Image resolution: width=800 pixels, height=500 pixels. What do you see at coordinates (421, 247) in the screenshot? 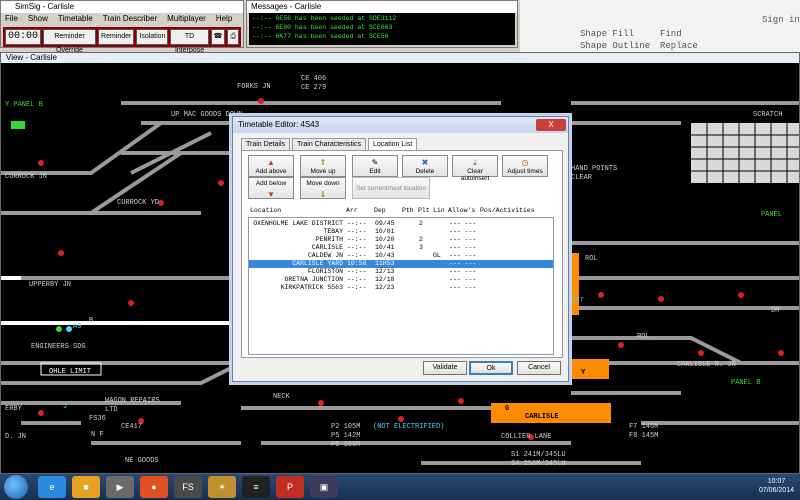
I see `location-cell-plt: 3` at bounding box center [421, 247].